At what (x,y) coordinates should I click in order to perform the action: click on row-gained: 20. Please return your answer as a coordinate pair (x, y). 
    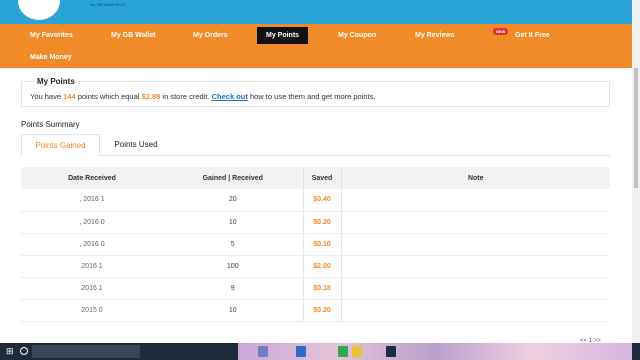
    Looking at the image, I should click on (233, 200).